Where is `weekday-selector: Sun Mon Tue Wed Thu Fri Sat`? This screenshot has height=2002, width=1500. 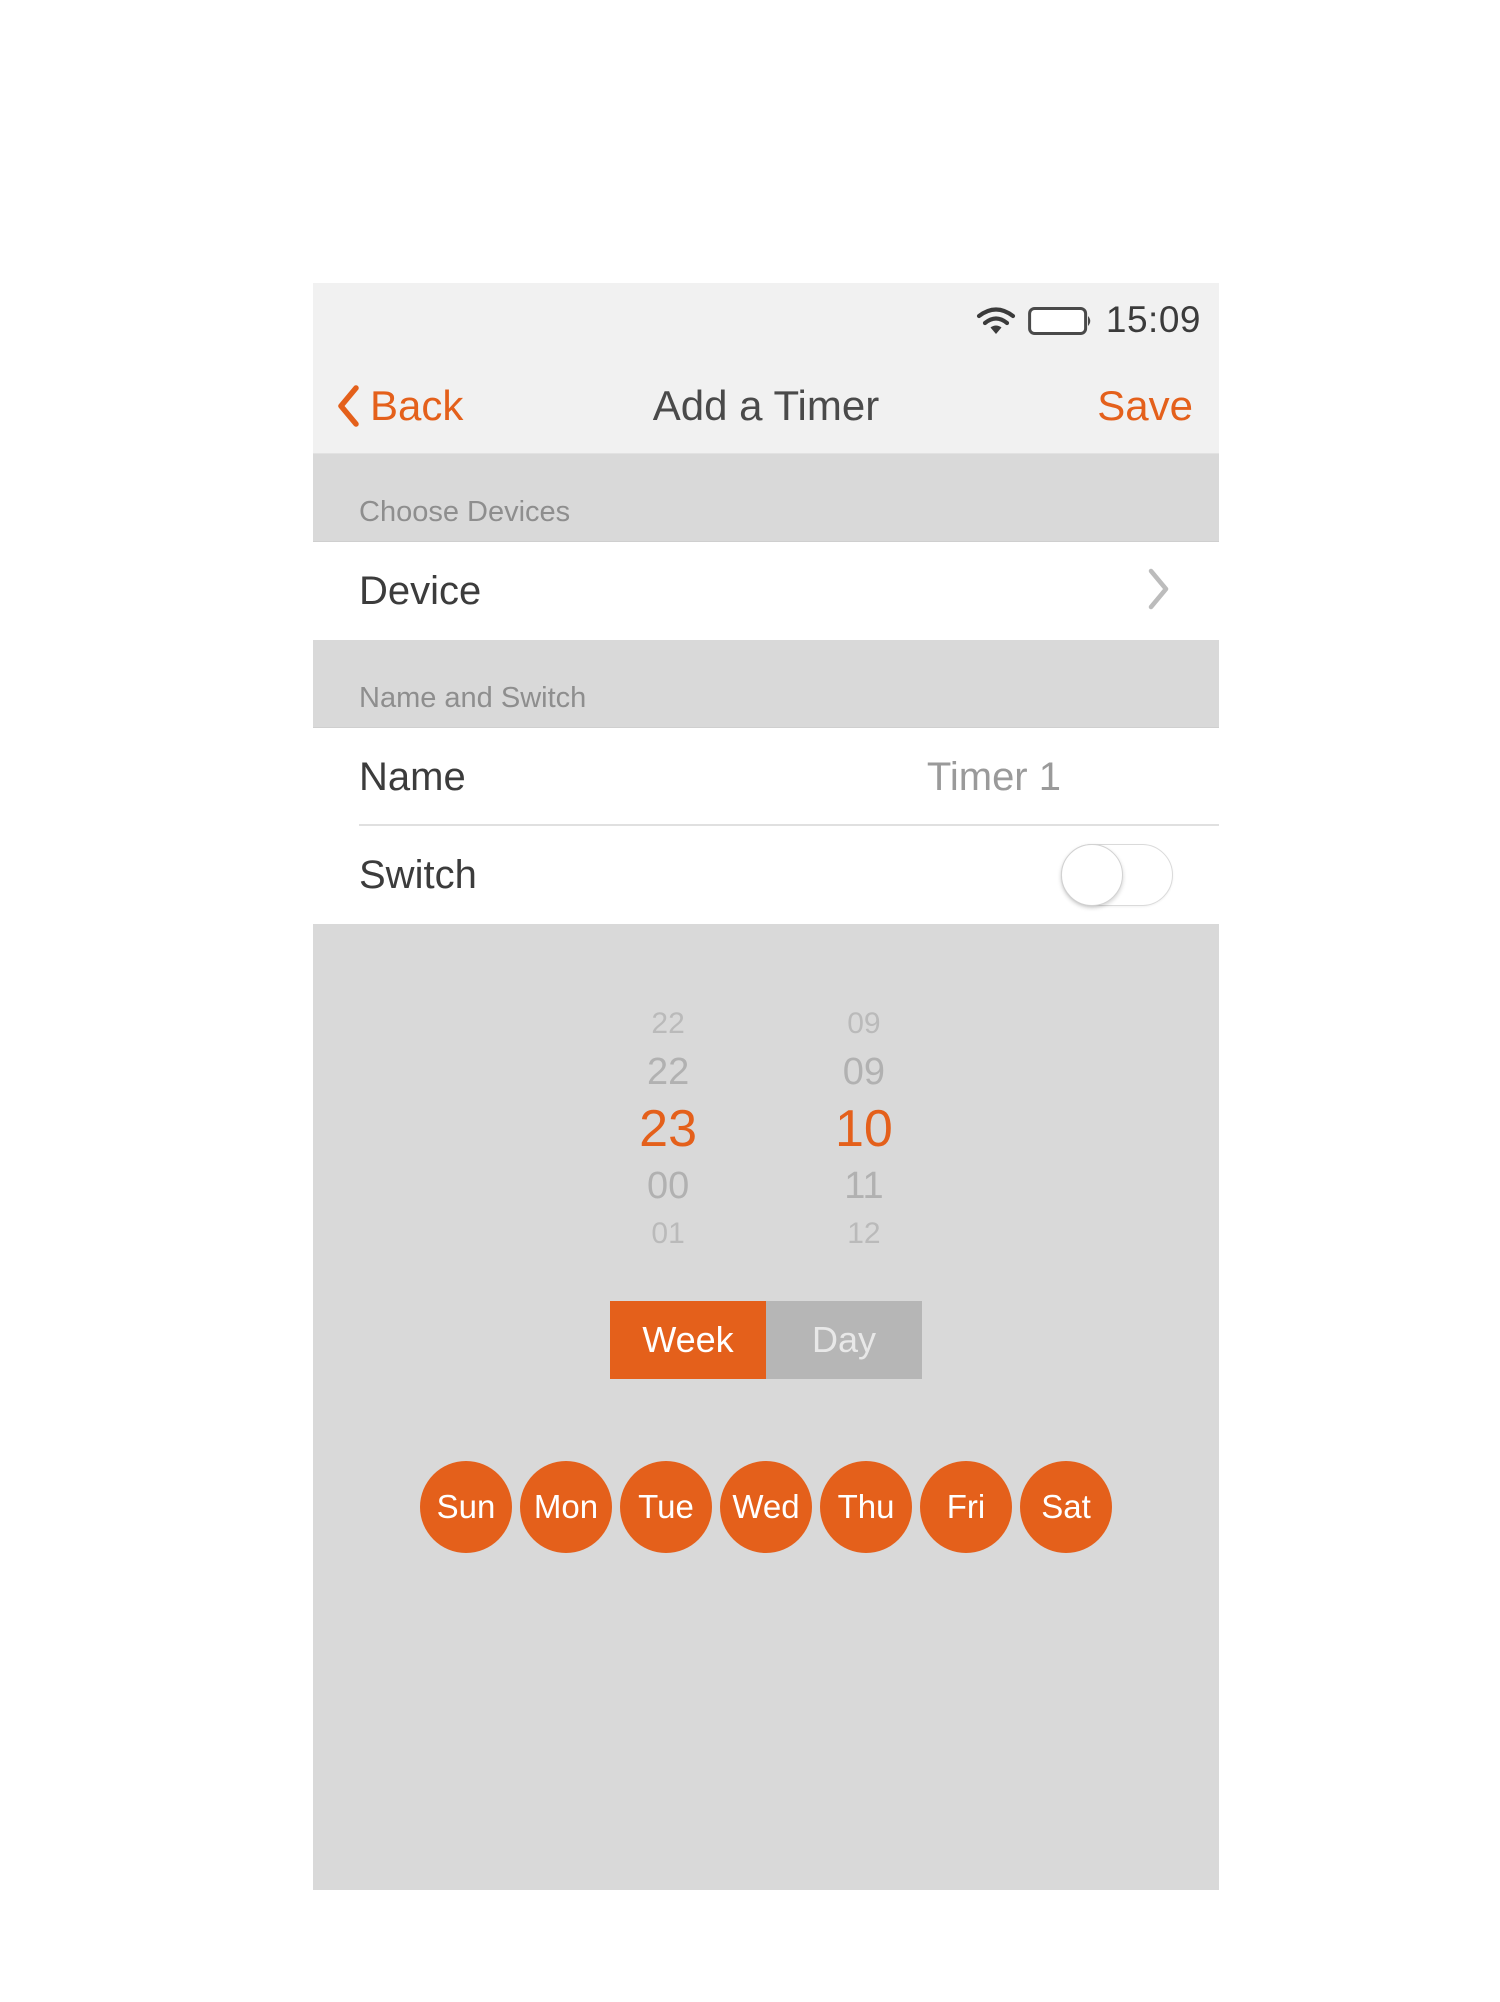 weekday-selector: Sun Mon Tue Wed Thu Fri Sat is located at coordinates (766, 1507).